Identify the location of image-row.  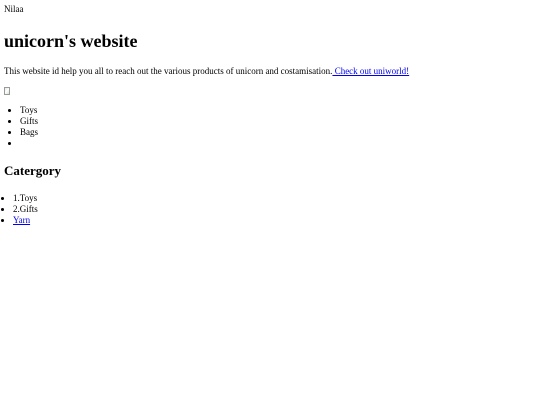
(270, 96).